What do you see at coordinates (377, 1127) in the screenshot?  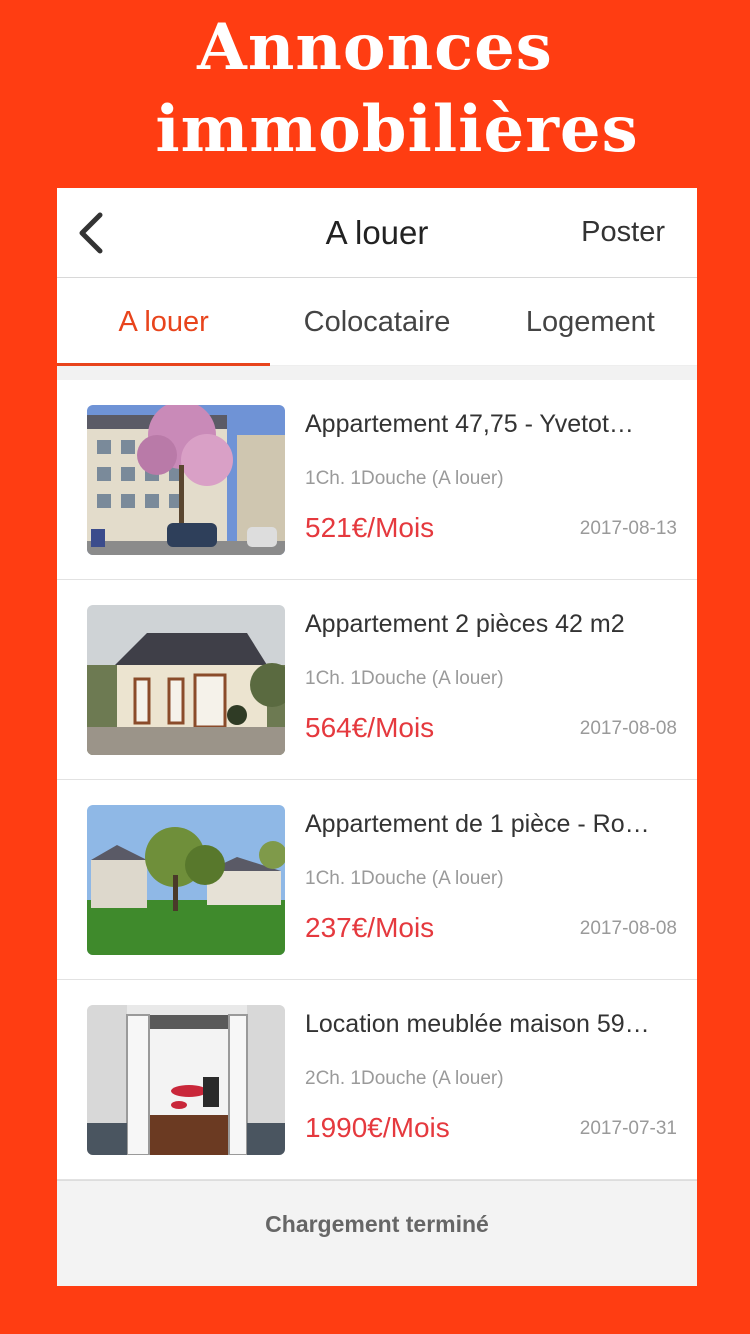 I see `listing-price: 1990€/Mois` at bounding box center [377, 1127].